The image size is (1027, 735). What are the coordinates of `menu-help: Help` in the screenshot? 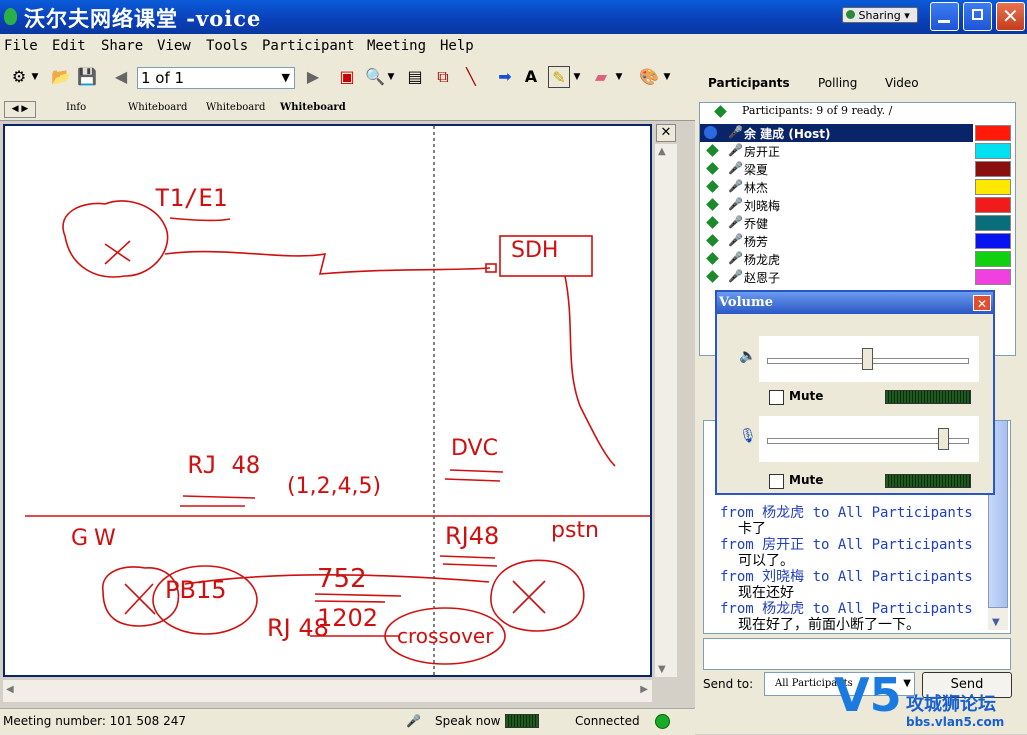 It's located at (457, 46).